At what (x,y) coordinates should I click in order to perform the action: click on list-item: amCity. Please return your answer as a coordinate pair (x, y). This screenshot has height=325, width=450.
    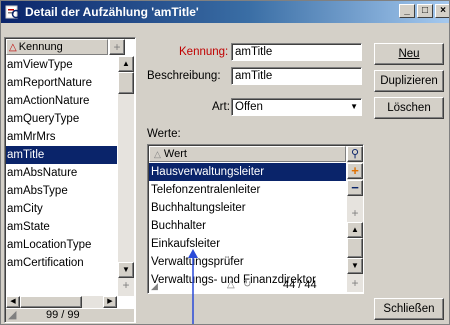
    Looking at the image, I should click on (61, 209).